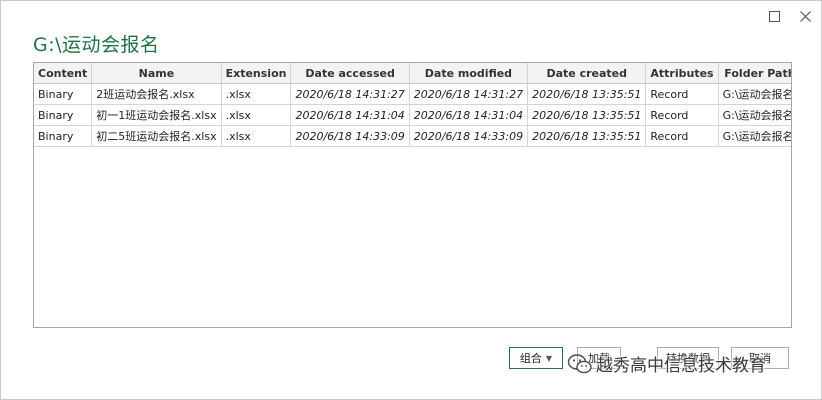 This screenshot has width=822, height=400. Describe the element at coordinates (350, 115) in the screenshot. I see `cell-date-accessed: 2020/6/18 14:31:04` at that location.